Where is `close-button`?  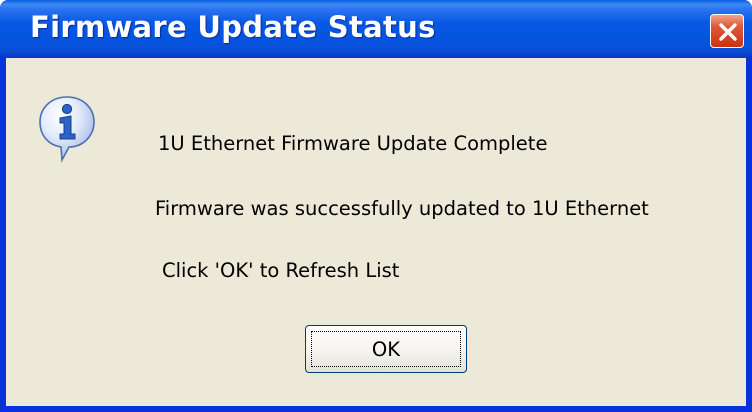
close-button is located at coordinates (727, 31).